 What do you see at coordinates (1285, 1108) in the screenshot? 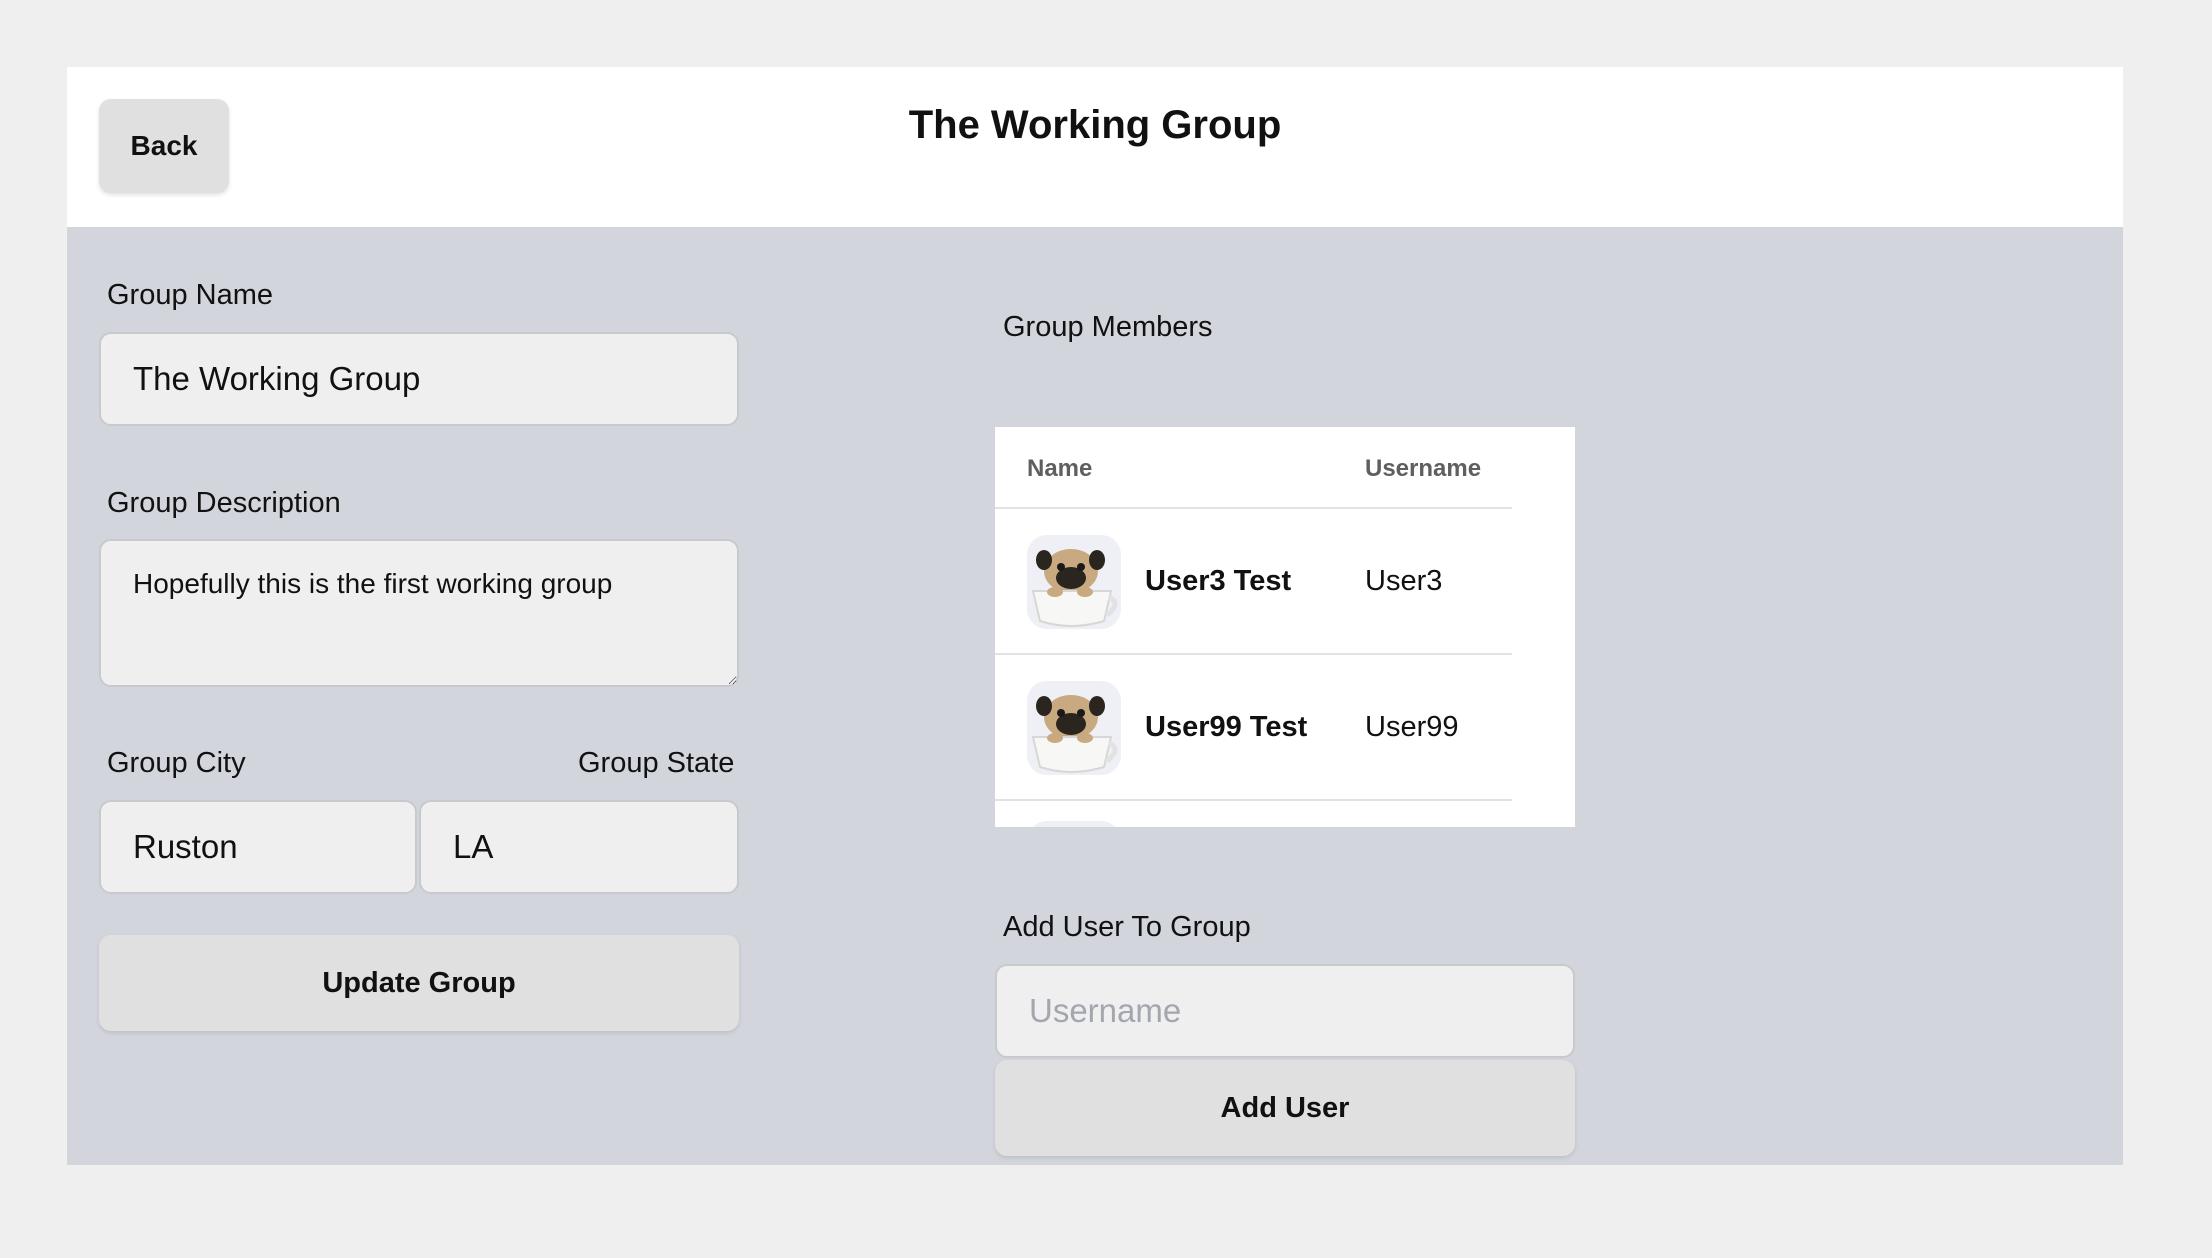
I see `add-user-button: Add User` at bounding box center [1285, 1108].